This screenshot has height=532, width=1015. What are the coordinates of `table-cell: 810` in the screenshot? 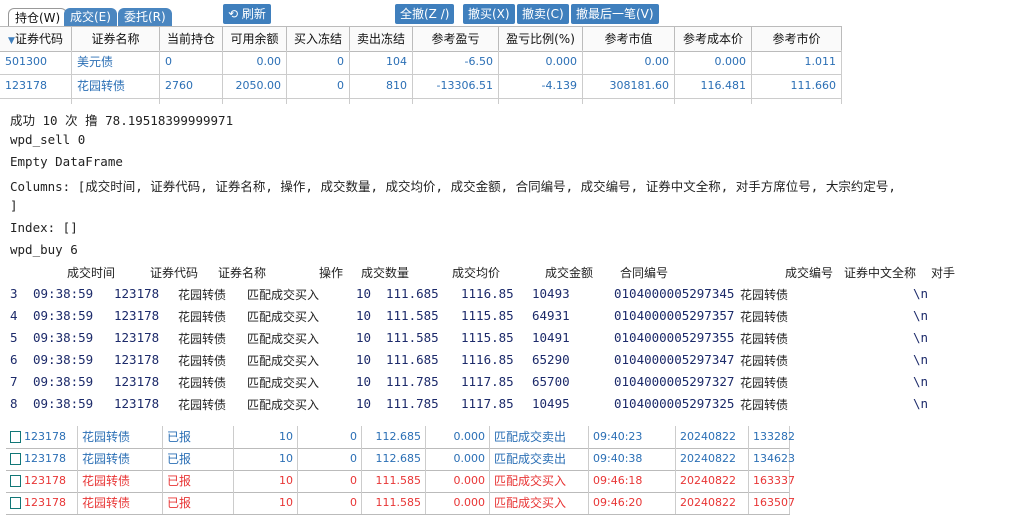 It's located at (381, 86).